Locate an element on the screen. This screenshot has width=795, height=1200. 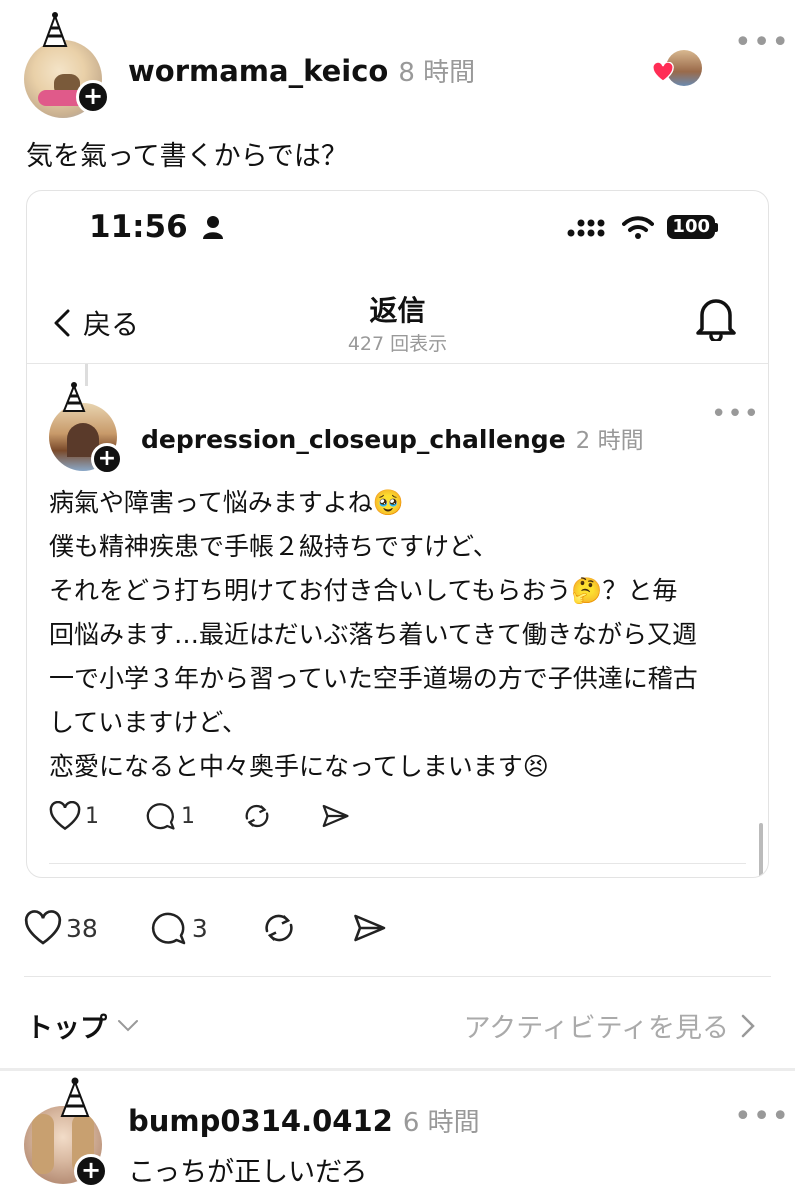
liked-by-avatar is located at coordinates (677, 68).